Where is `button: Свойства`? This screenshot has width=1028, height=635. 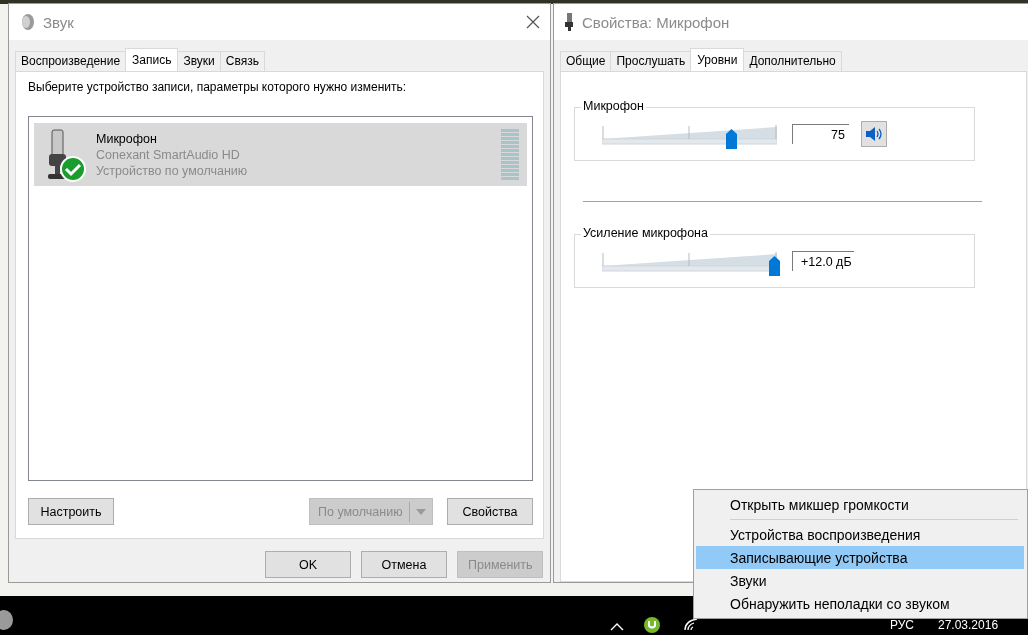
button: Свойства is located at coordinates (490, 511).